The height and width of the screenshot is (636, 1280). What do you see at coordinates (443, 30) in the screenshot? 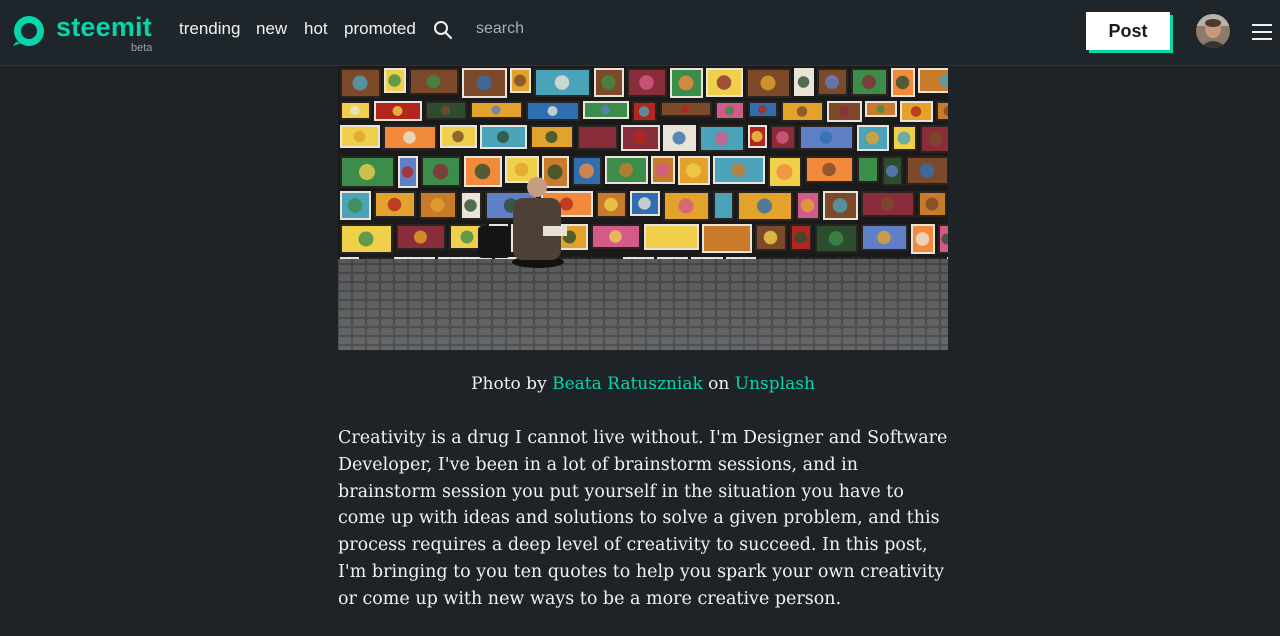
I see `search-icon` at bounding box center [443, 30].